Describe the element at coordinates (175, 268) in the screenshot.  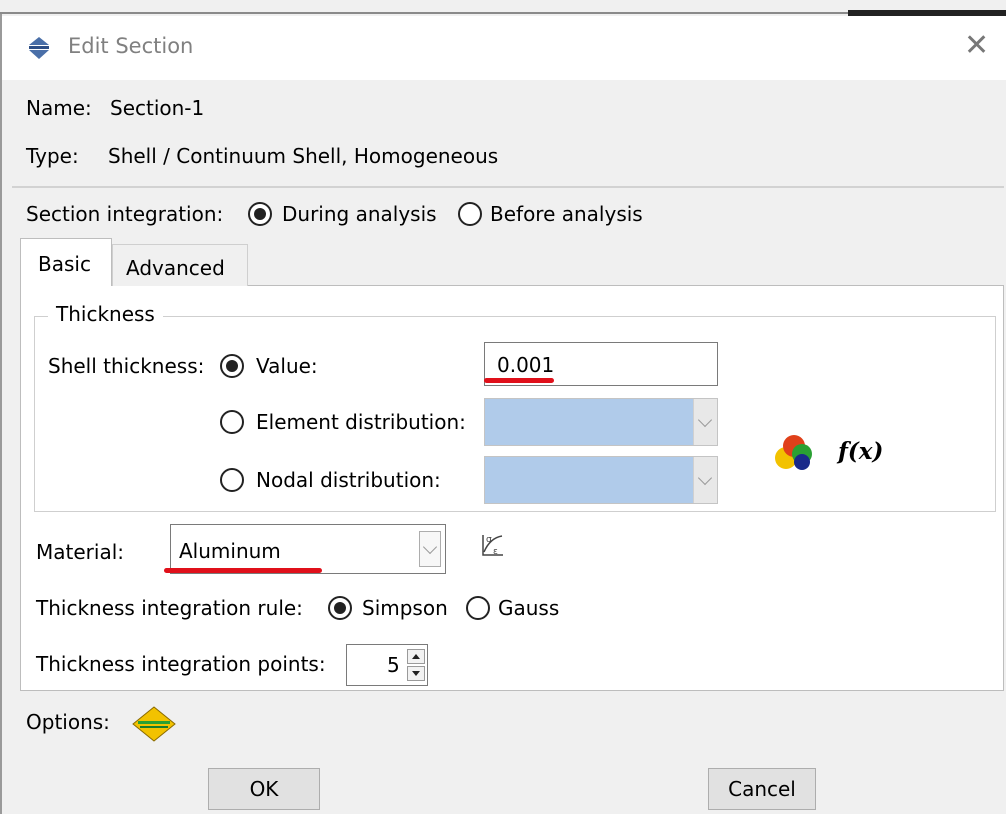
I see `tab-advanced-label: Advanced` at that location.